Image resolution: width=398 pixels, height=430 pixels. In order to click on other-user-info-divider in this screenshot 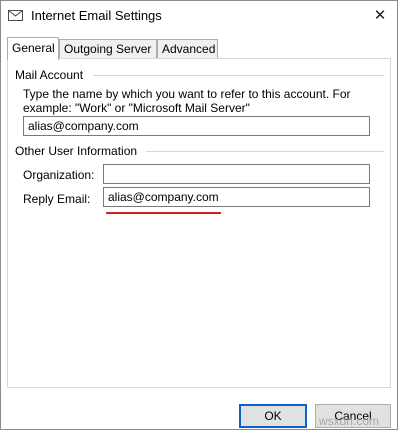, I will do `click(265, 151)`.